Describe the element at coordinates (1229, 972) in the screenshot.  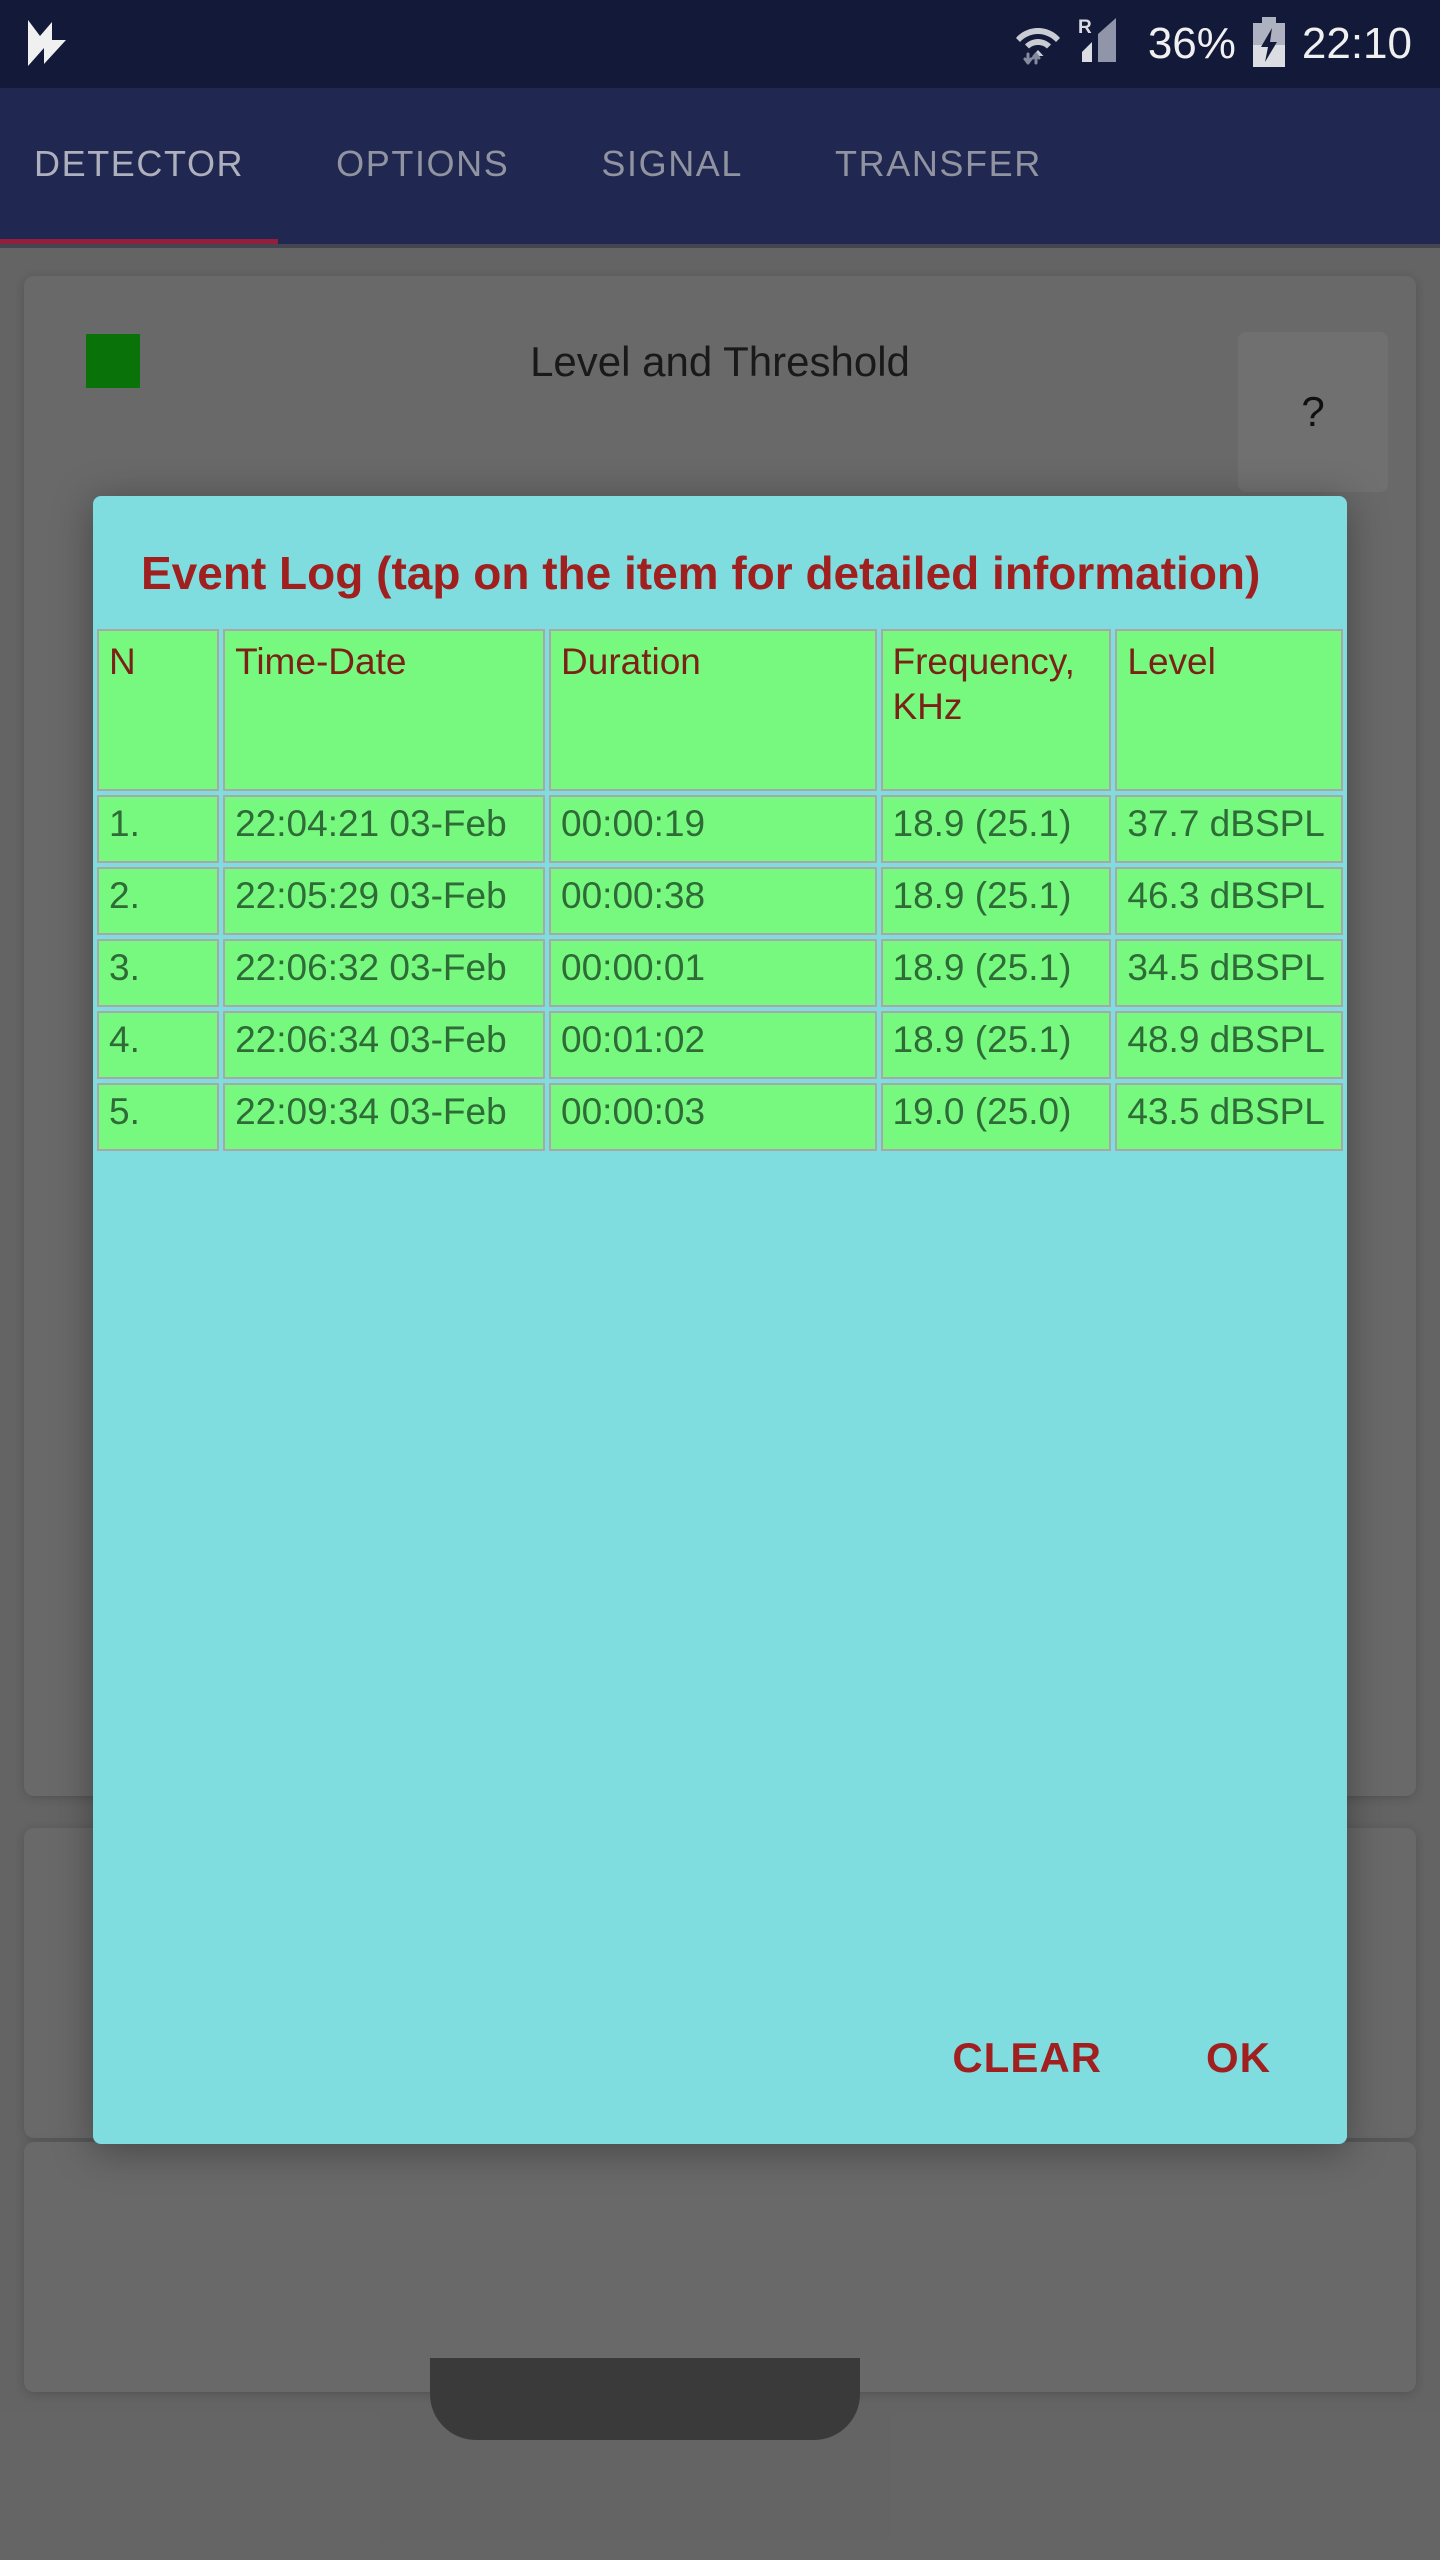
I see `cell-level: 34.5 dBSPL` at that location.